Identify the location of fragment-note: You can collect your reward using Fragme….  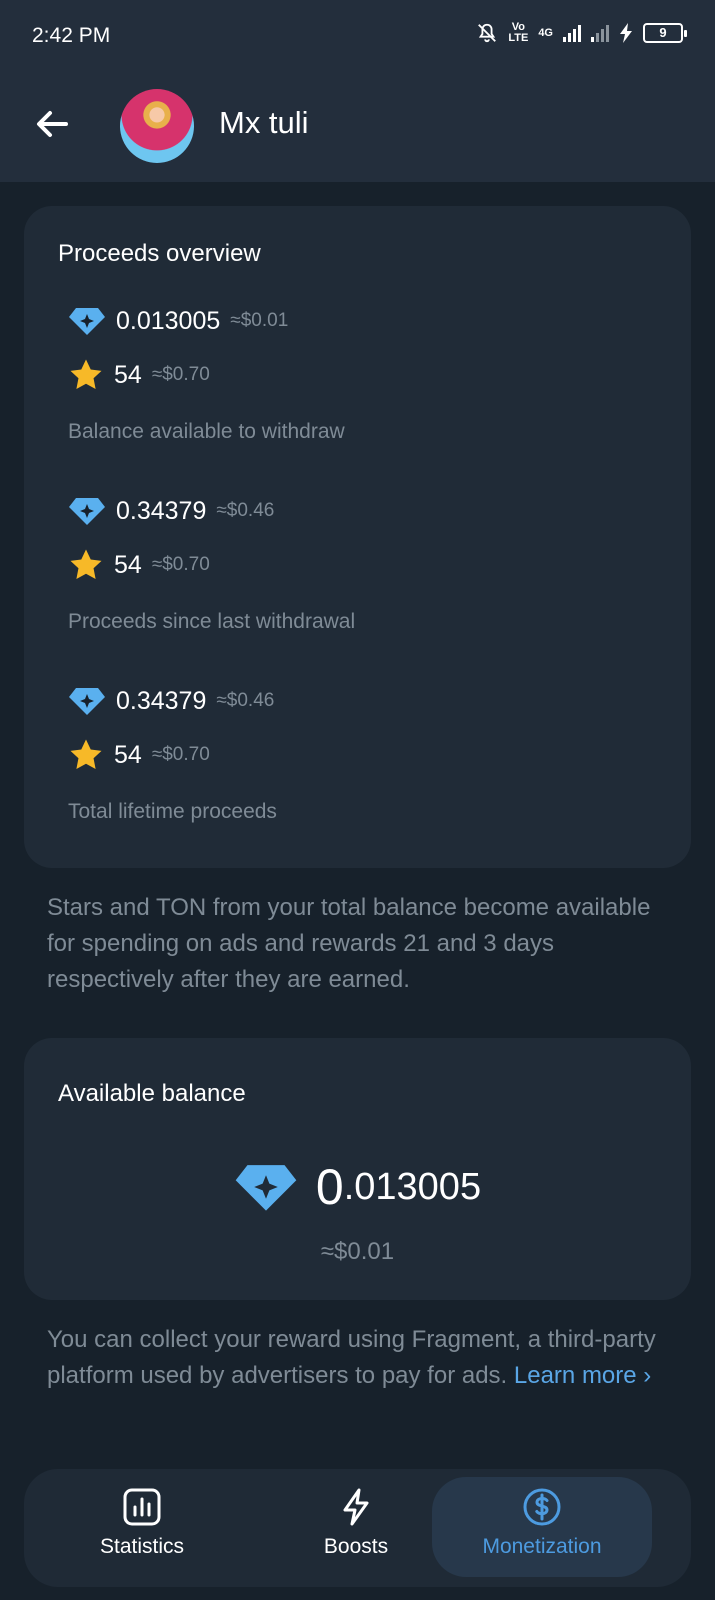
(362, 1358).